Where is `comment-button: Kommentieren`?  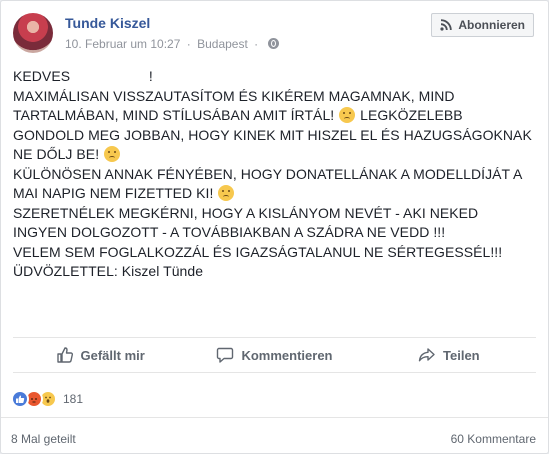
comment-button: Kommentieren is located at coordinates (274, 355).